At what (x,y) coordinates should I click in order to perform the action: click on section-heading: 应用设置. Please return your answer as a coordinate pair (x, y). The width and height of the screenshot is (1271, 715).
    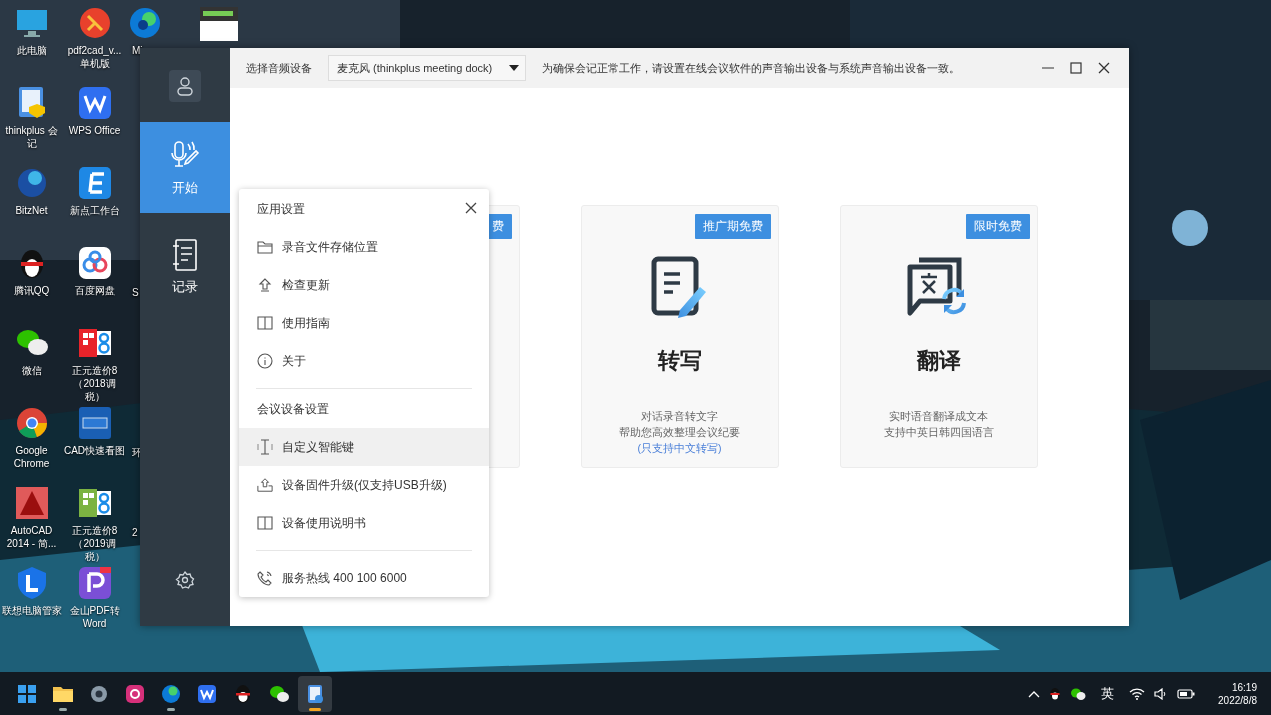
    Looking at the image, I should click on (281, 209).